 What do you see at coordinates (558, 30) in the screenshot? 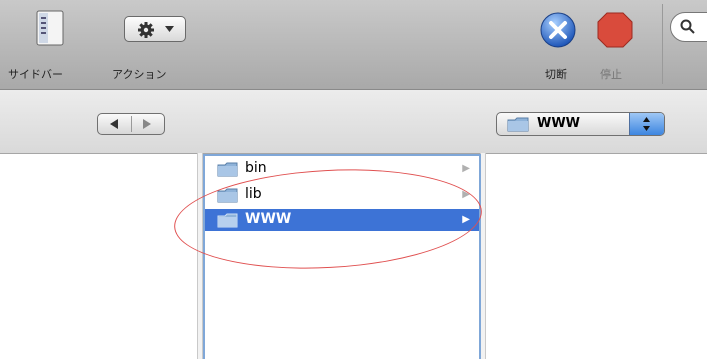
I see `disconnect-icon` at bounding box center [558, 30].